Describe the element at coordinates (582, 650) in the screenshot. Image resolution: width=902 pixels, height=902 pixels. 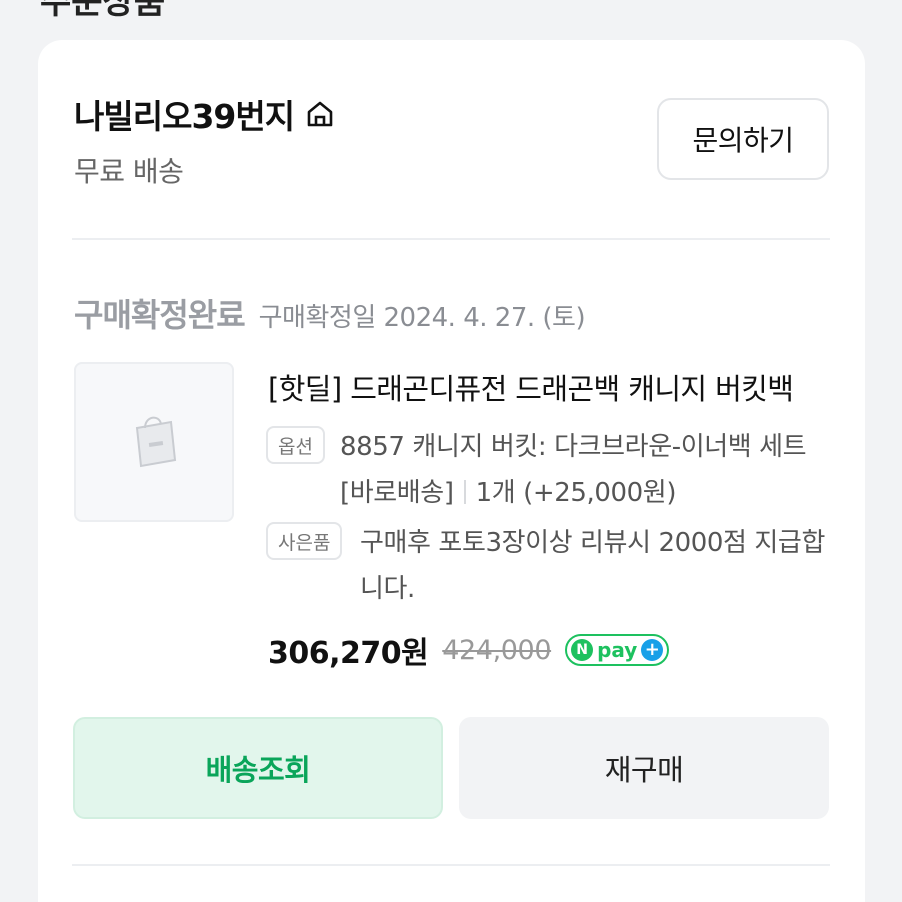
I see `naver-n-icon: N` at that location.